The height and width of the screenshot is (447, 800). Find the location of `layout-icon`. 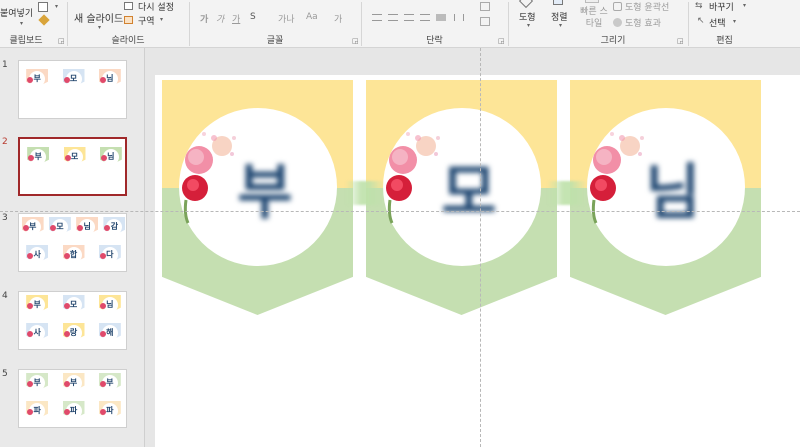

layout-icon is located at coordinates (128, 6).